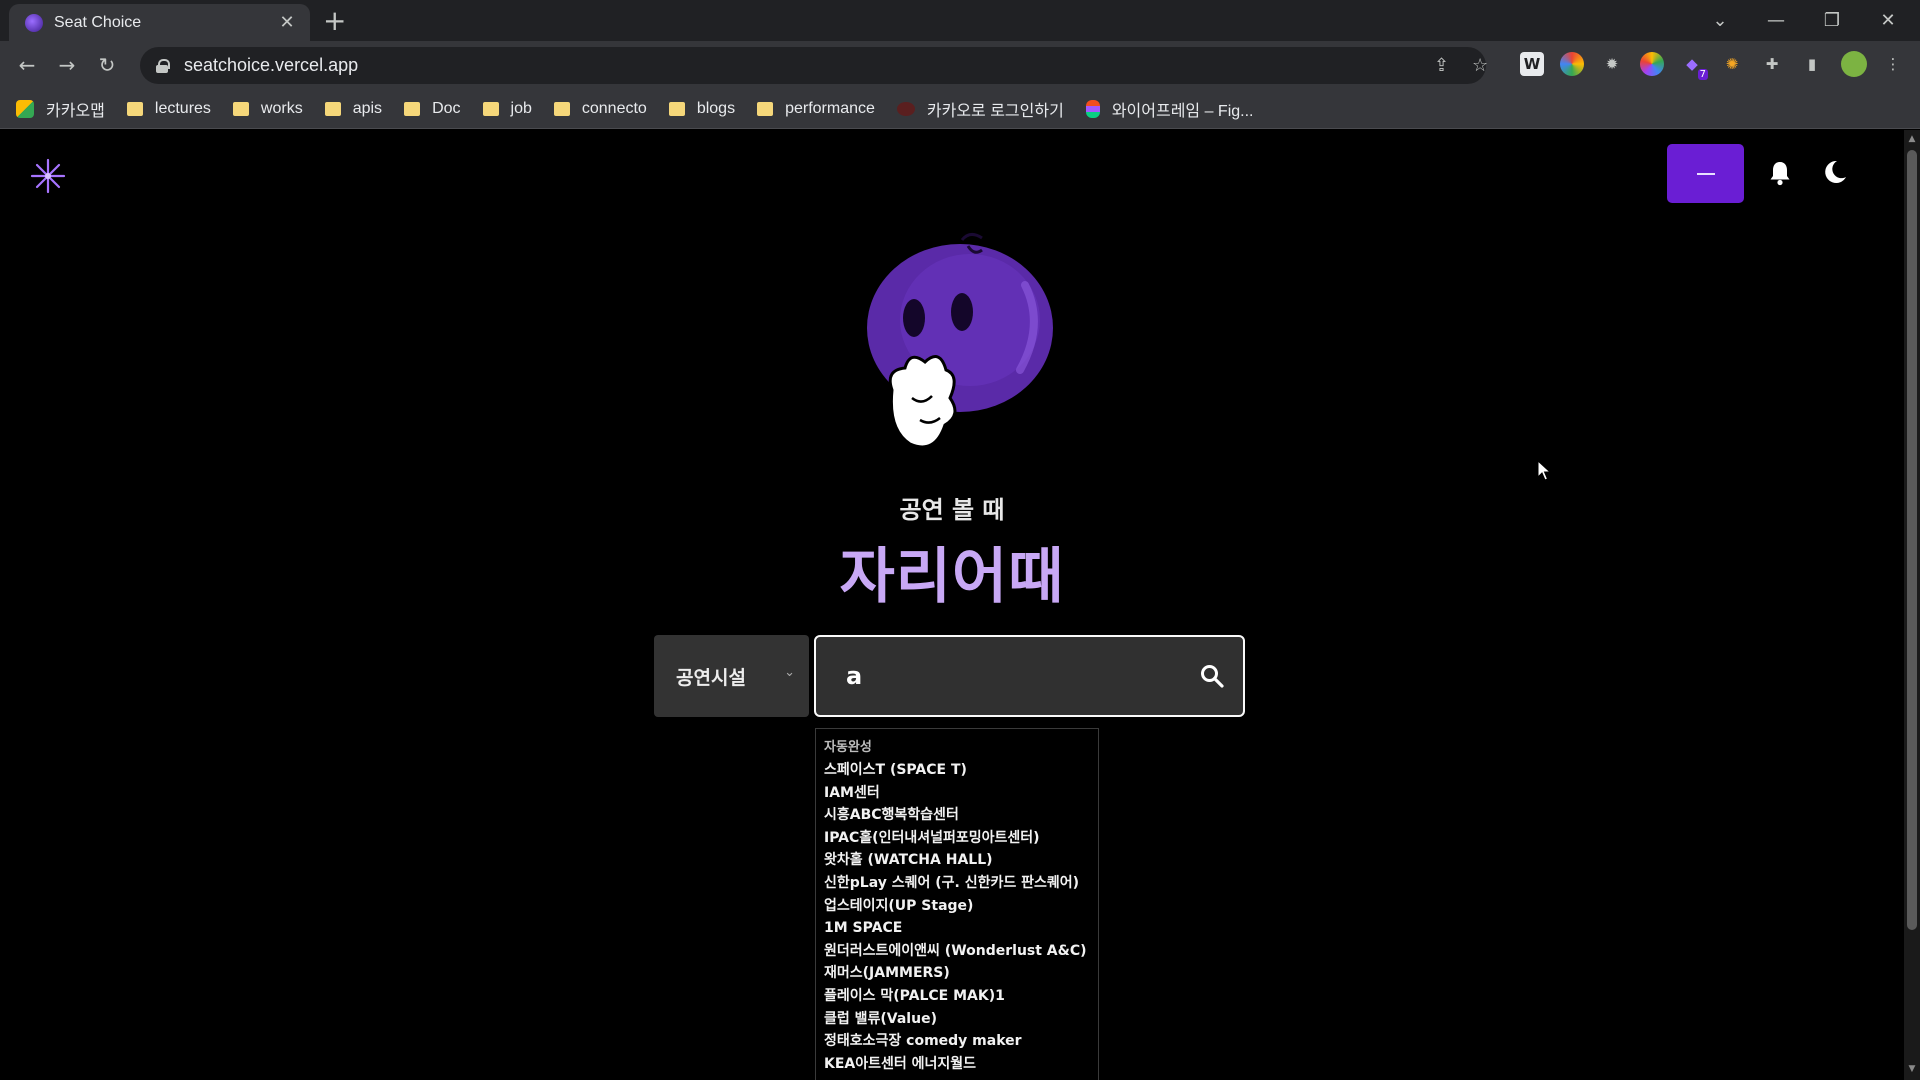 Image resolution: width=1920 pixels, height=1080 pixels. What do you see at coordinates (1532, 64) in the screenshot?
I see `extension-w-icon: W` at bounding box center [1532, 64].